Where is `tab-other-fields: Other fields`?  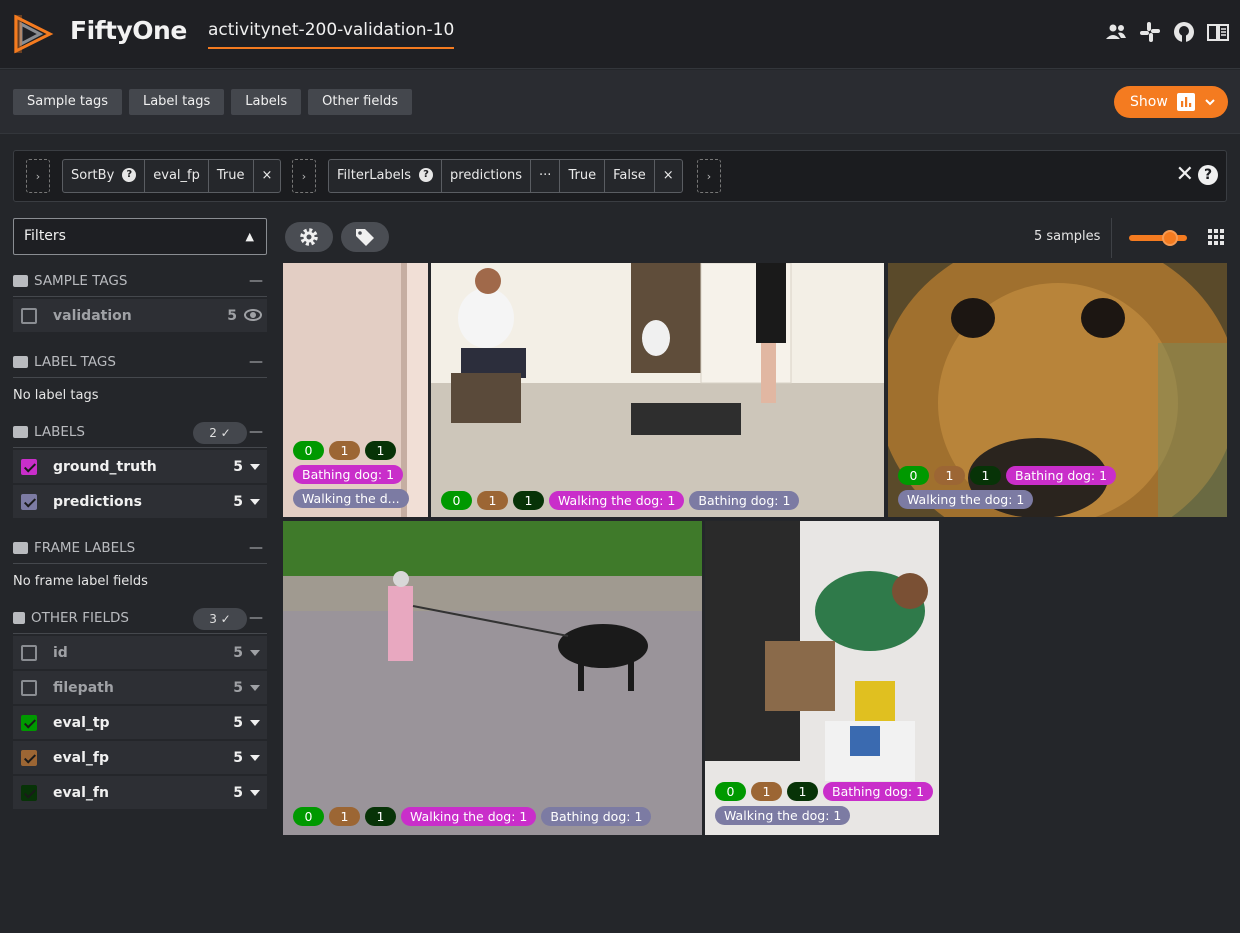 tab-other-fields: Other fields is located at coordinates (360, 102).